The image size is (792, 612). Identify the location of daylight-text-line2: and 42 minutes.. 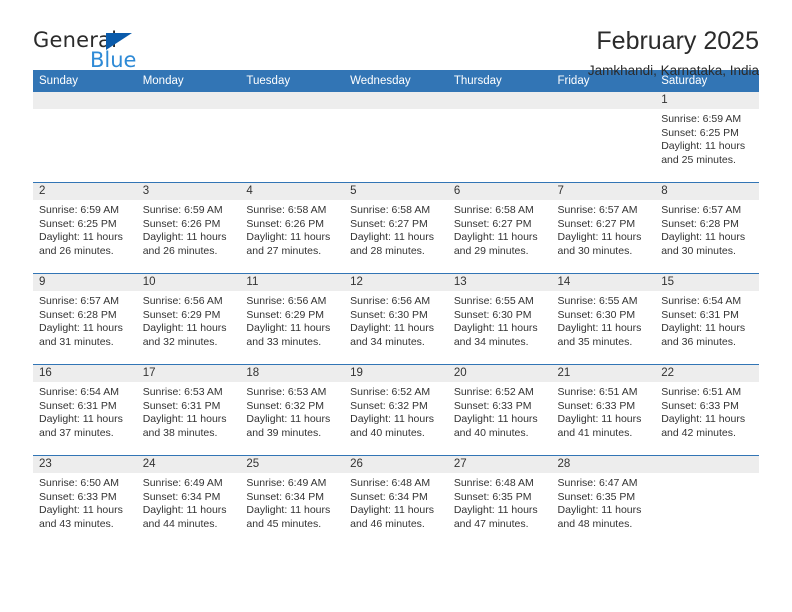
(698, 432).